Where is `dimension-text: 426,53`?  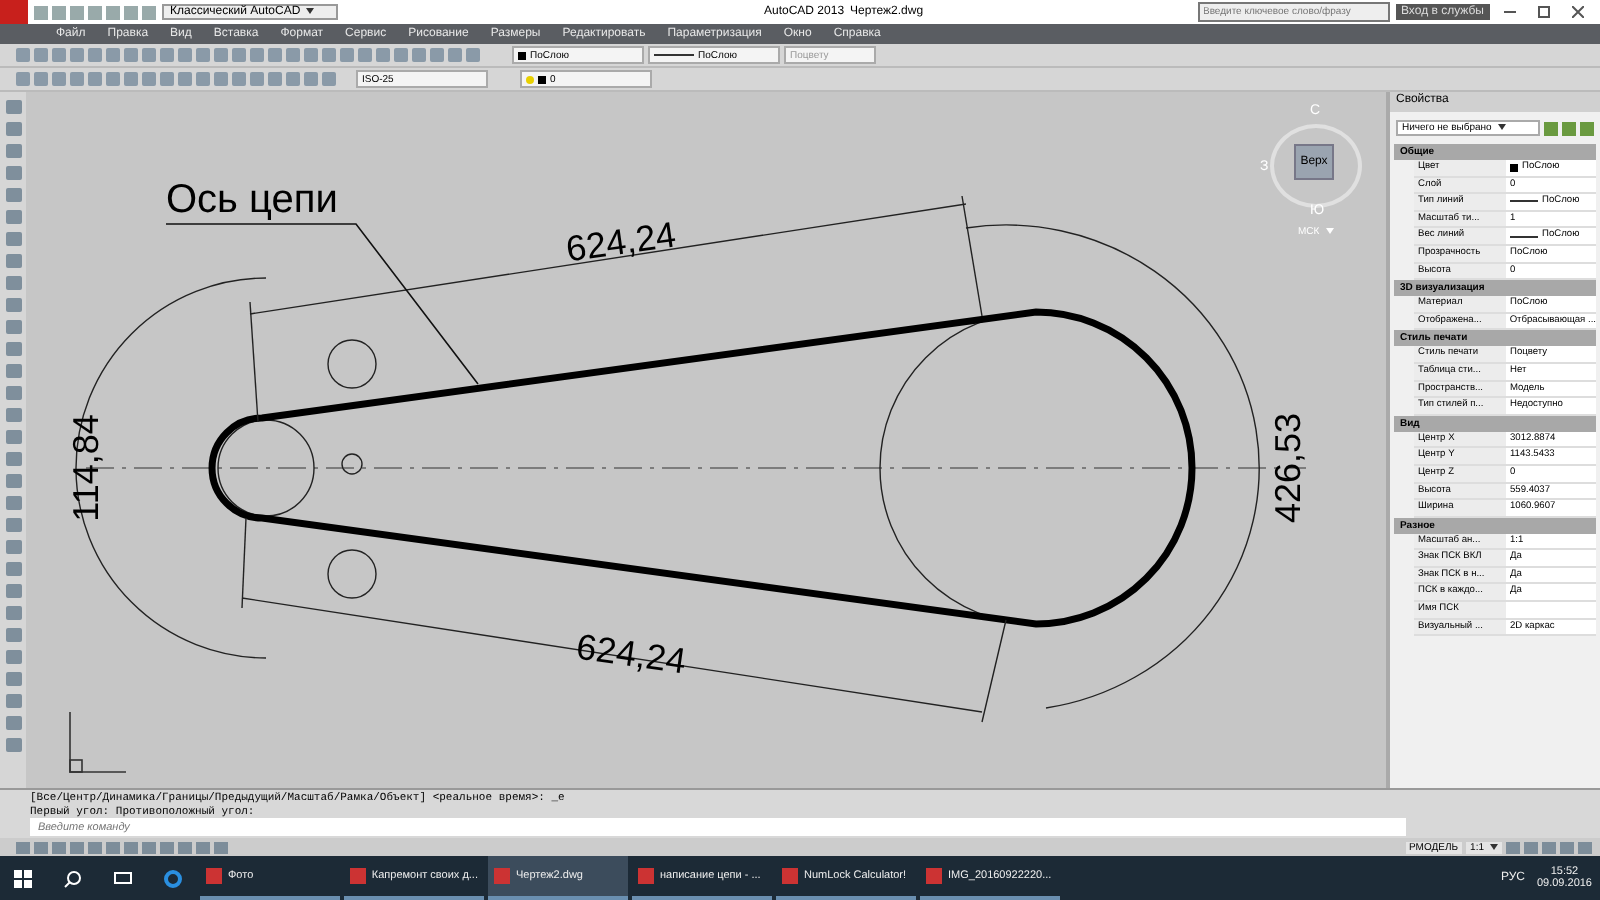
dimension-text: 426,53 is located at coordinates (1288, 468).